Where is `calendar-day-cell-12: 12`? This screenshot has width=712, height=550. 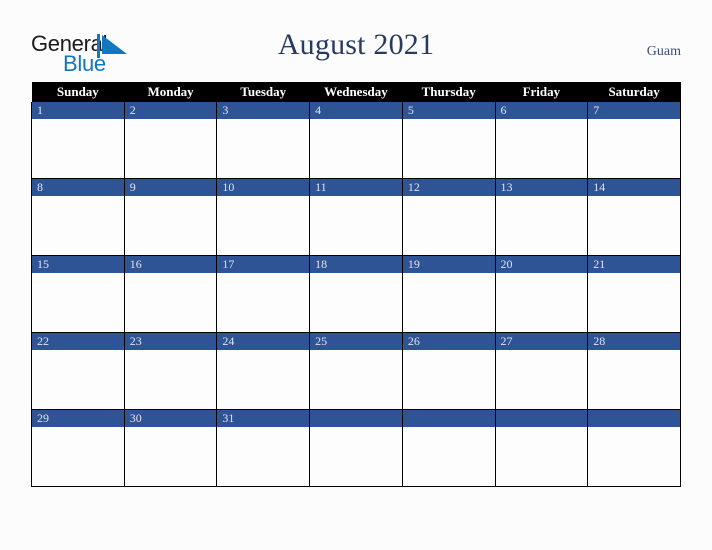
calendar-day-cell-12: 12 is located at coordinates (448, 217).